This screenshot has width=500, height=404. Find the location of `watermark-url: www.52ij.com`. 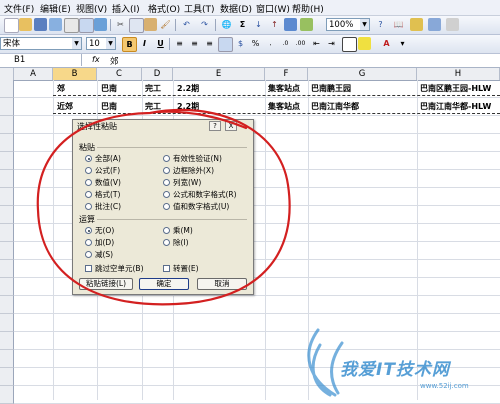

watermark-url: www.52ij.com is located at coordinates (444, 386).